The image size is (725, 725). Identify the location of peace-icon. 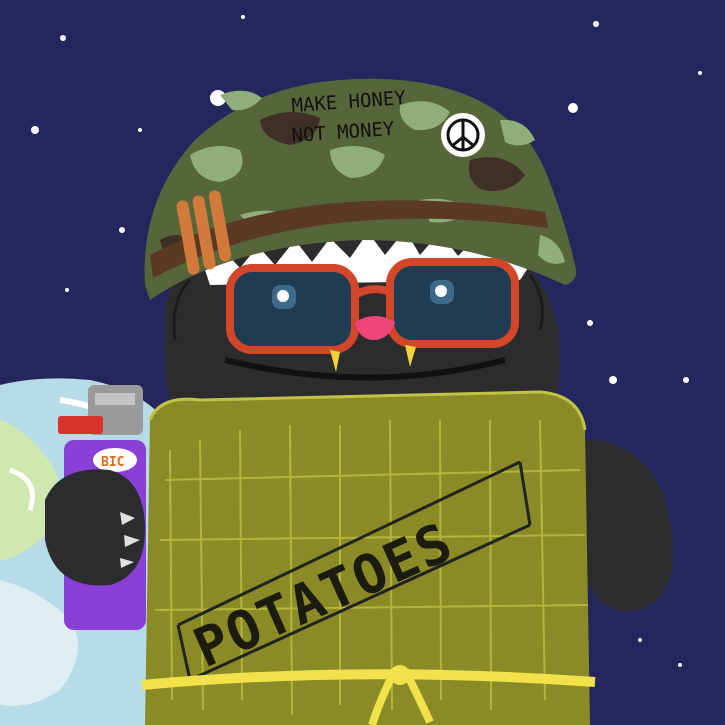
(463, 135).